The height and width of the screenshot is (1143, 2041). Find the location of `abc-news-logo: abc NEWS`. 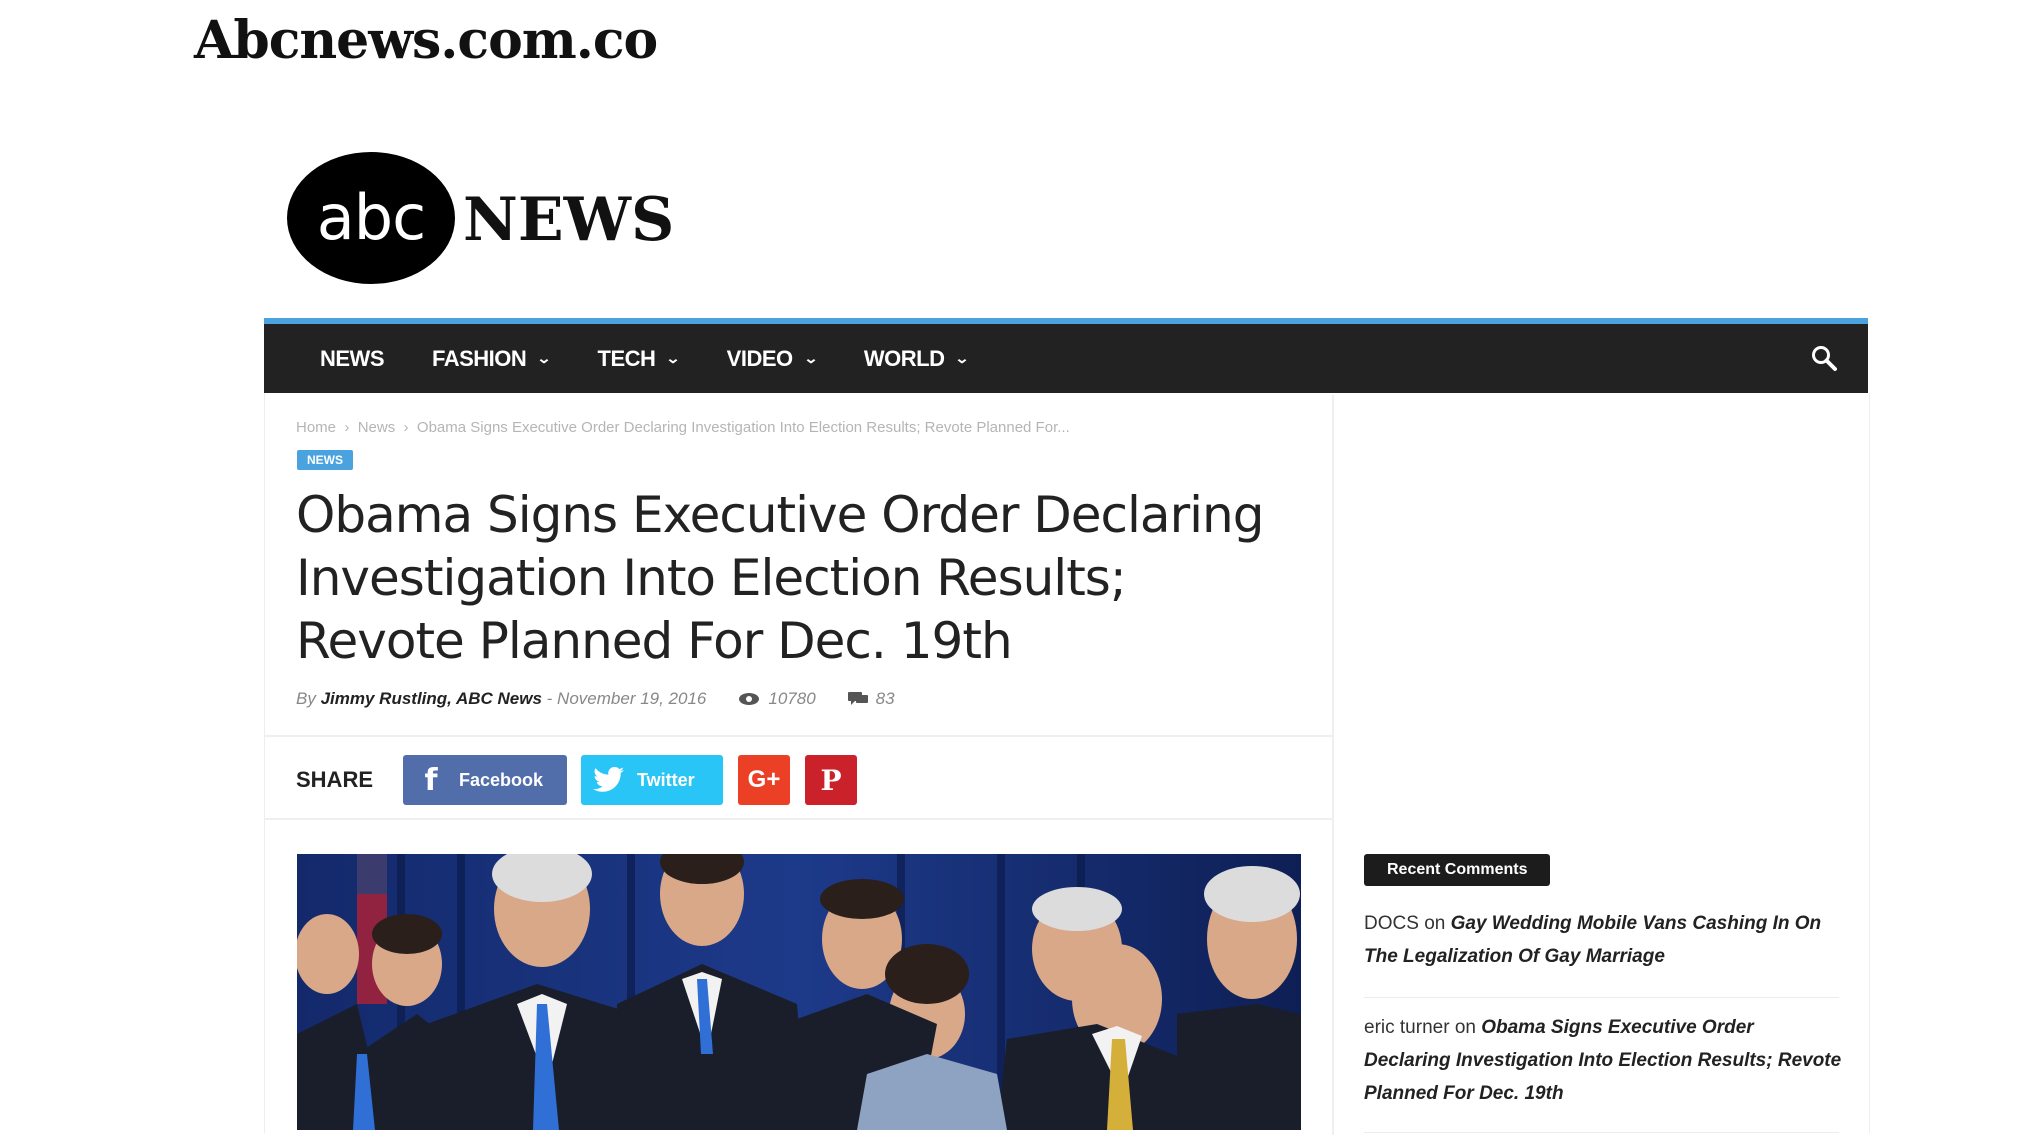

abc-news-logo: abc NEWS is located at coordinates (480, 217).